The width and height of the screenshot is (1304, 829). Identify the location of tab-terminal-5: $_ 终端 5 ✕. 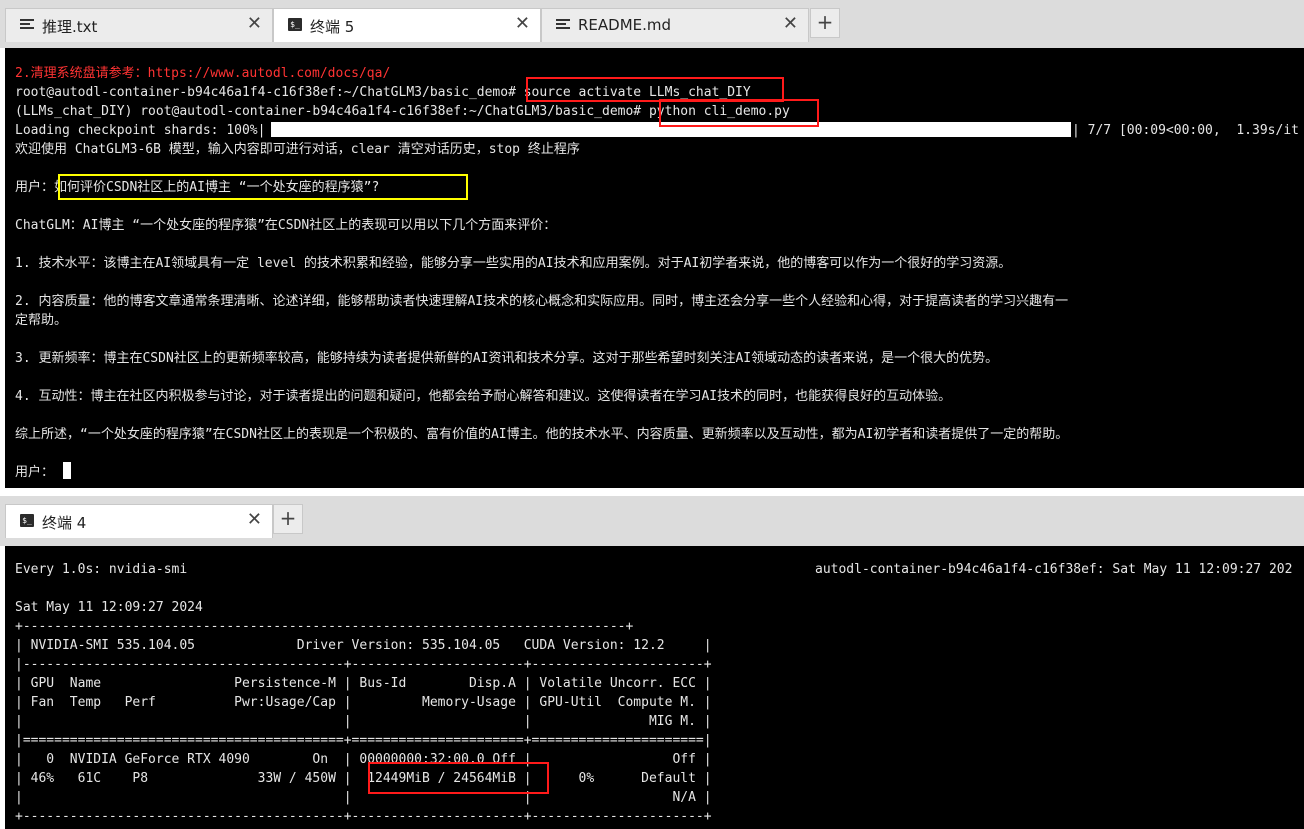
(407, 25).